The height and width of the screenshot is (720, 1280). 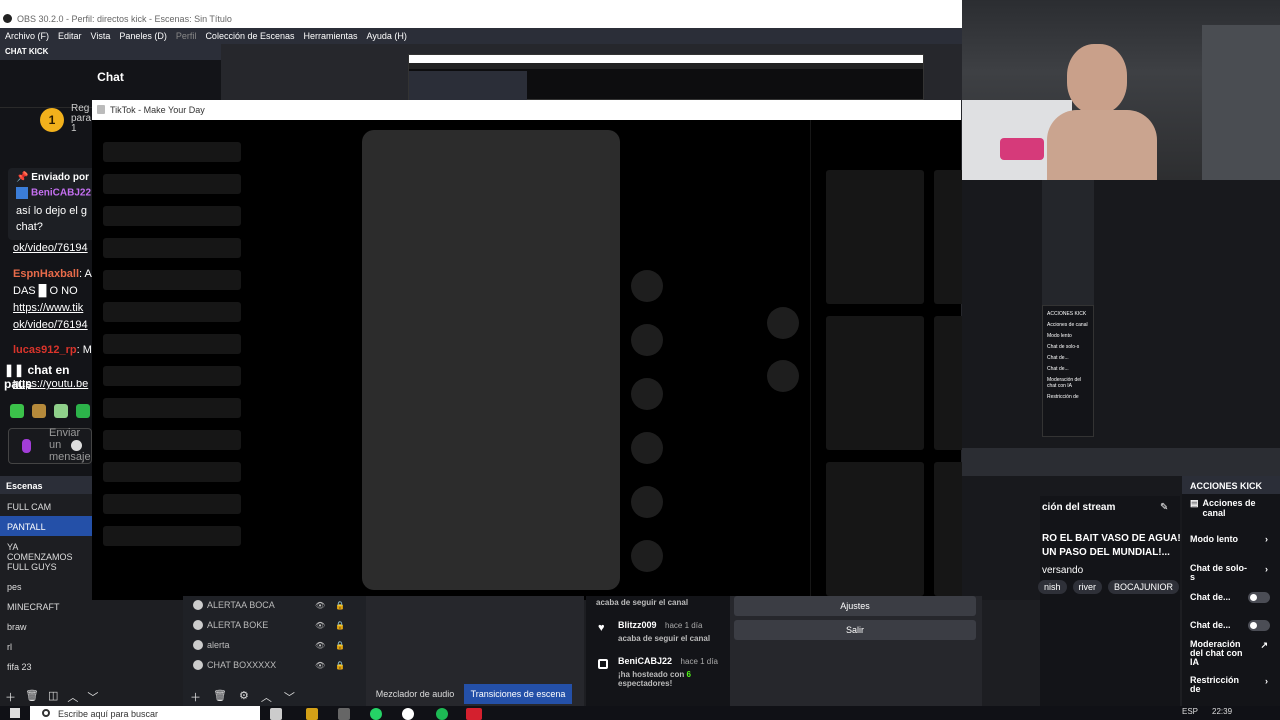 What do you see at coordinates (278, 625) in the screenshot?
I see `source-item: ALERTA BOKE 👁 🔒` at bounding box center [278, 625].